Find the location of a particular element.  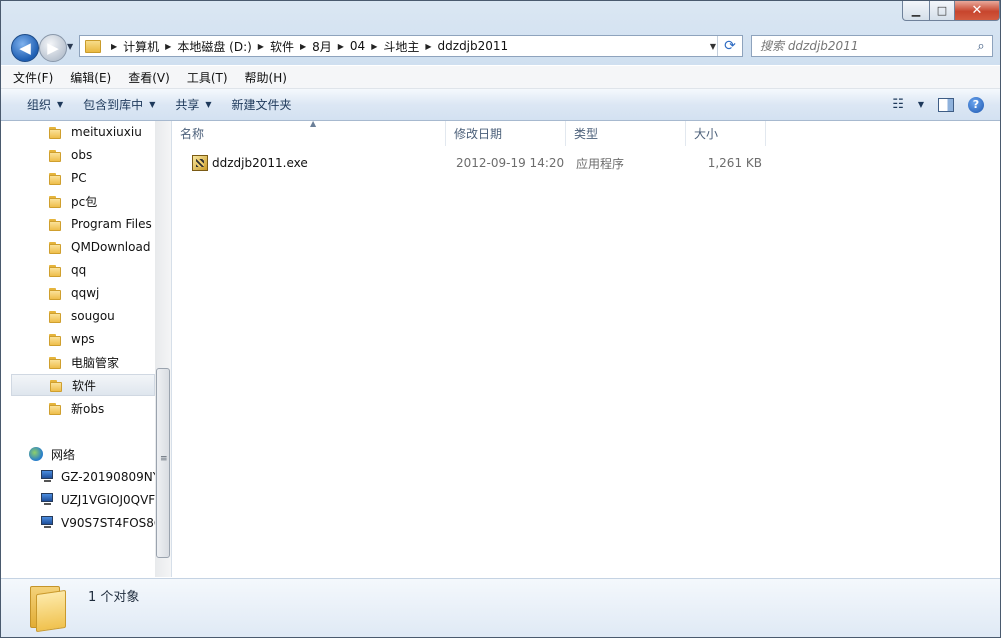

recent-pages-dropdown: ▼ is located at coordinates (70, 46).